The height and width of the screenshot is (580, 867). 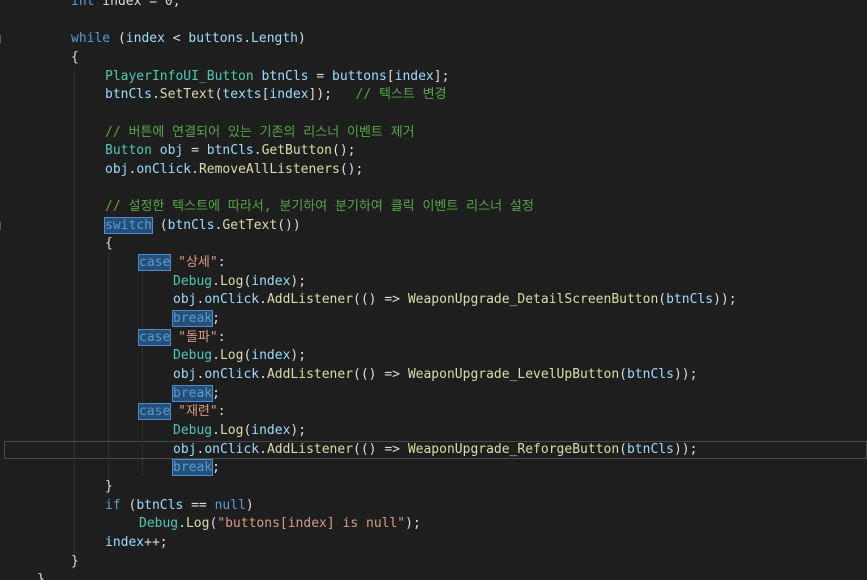 I want to click on code-line: btnCls.SetText(texts[index]); // 텍스트 변경, so click(x=433, y=95).